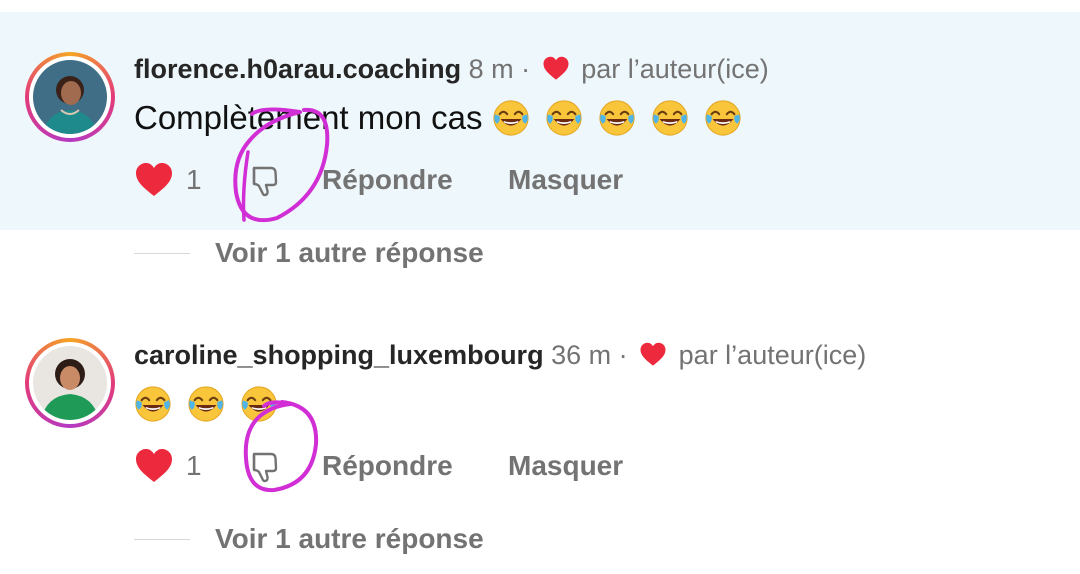 The height and width of the screenshot is (574, 1080). Describe the element at coordinates (339, 355) in the screenshot. I see `username: caroline_shopping_luxembourg` at that location.